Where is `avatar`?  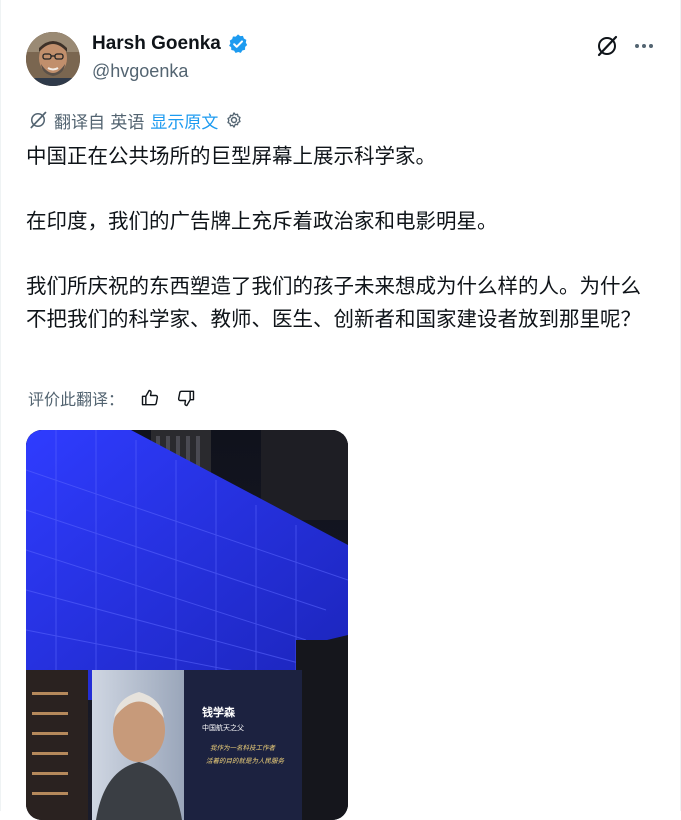 avatar is located at coordinates (53, 59).